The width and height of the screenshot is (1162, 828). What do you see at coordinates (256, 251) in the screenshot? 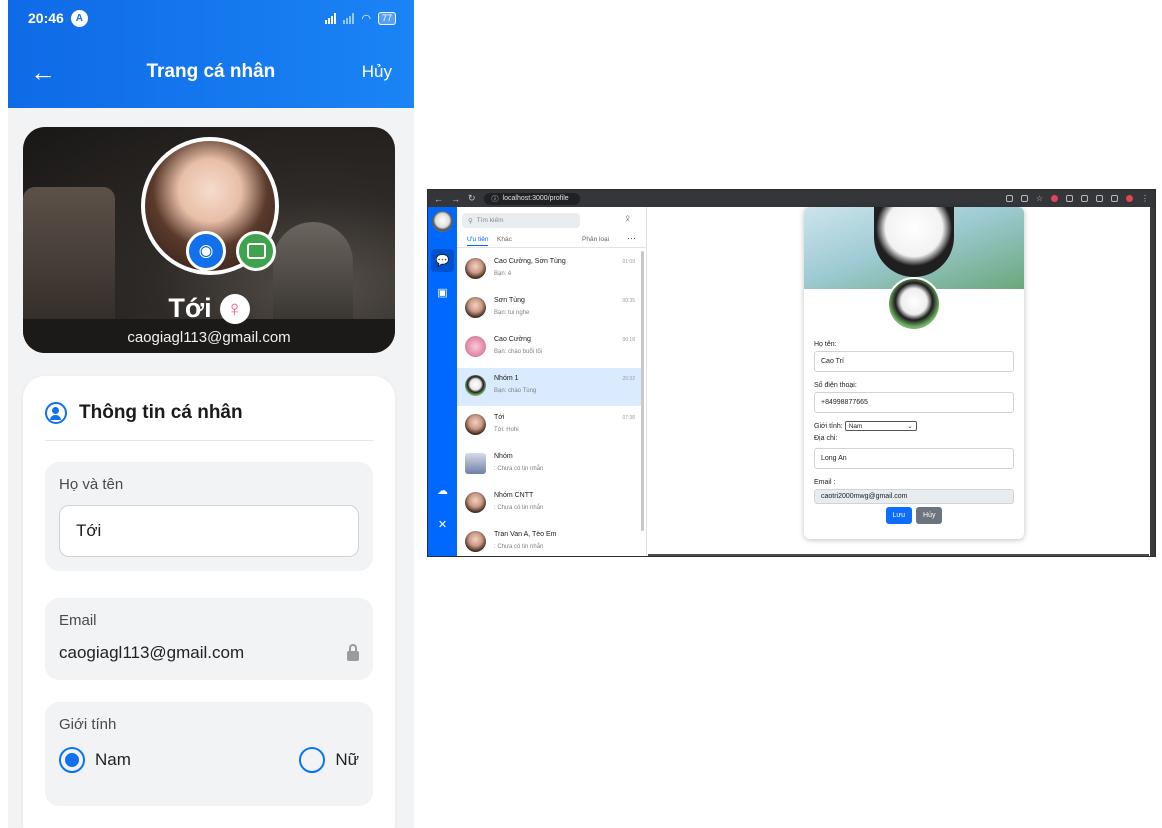
I see `image-gallery-icon` at bounding box center [256, 251].